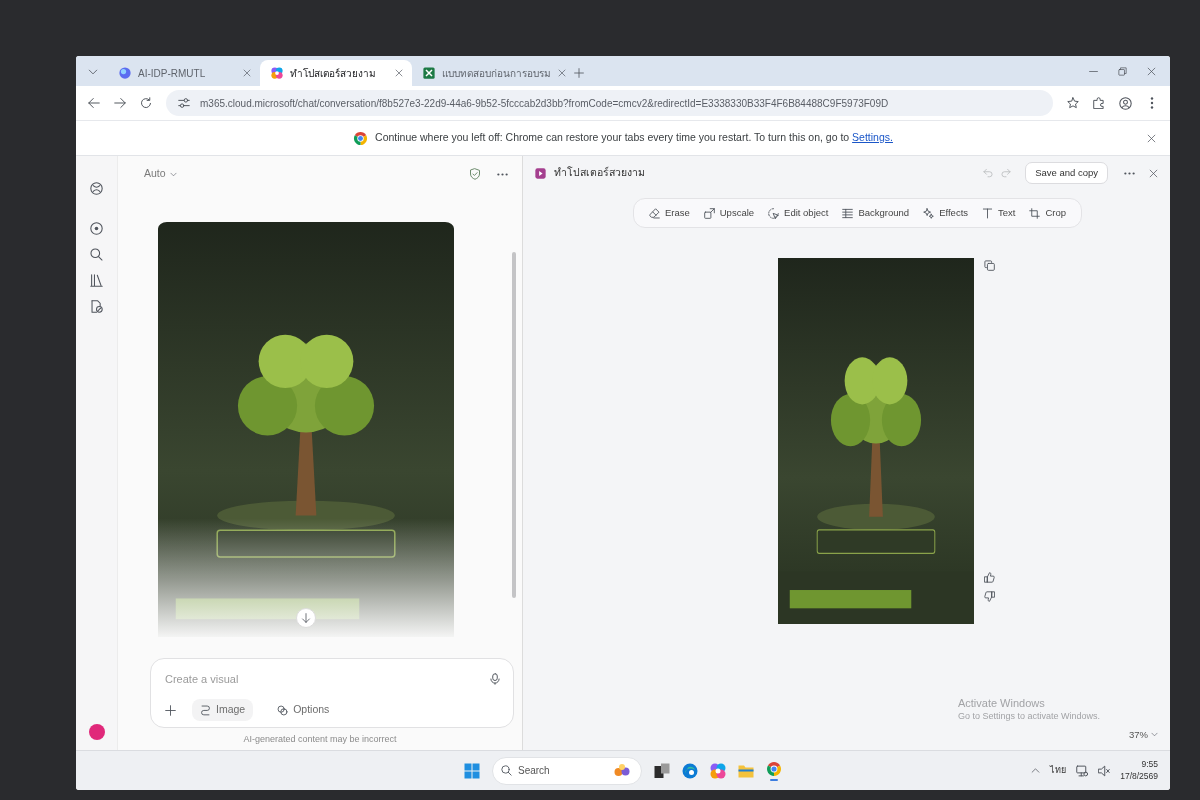  Describe the element at coordinates (303, 710) in the screenshot. I see `composer-button: Options` at that location.